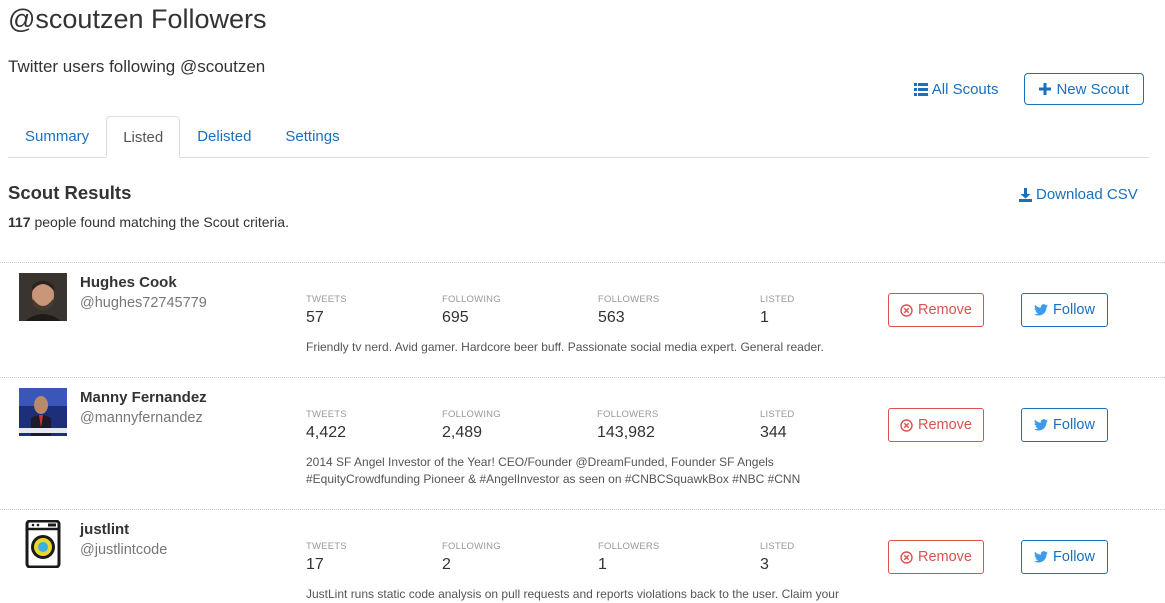  Describe the element at coordinates (471, 310) in the screenshot. I see `following-stat: FOLLOWING 695` at that location.